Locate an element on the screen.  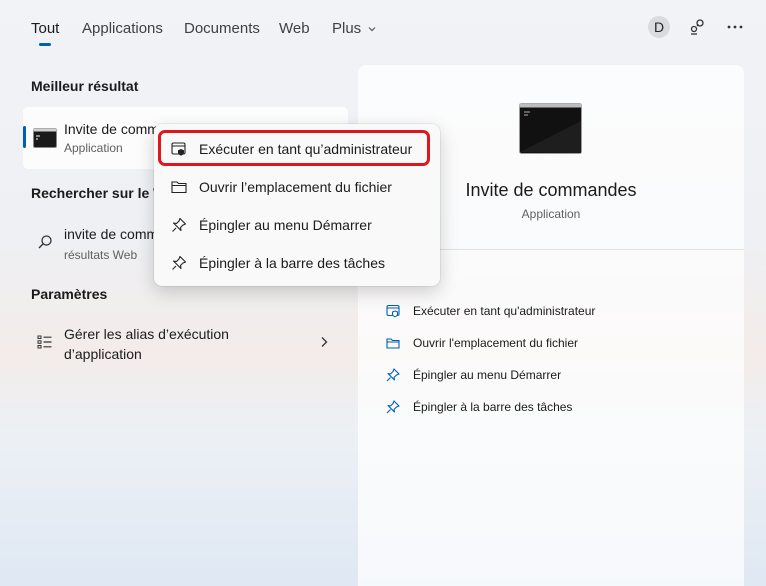
web-result-title: invite de comm is located at coordinates (111, 234).